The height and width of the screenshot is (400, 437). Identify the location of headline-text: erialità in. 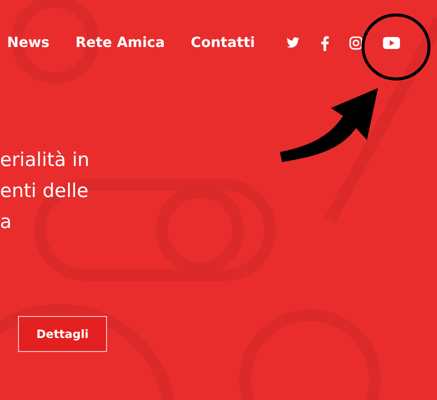
(45, 160).